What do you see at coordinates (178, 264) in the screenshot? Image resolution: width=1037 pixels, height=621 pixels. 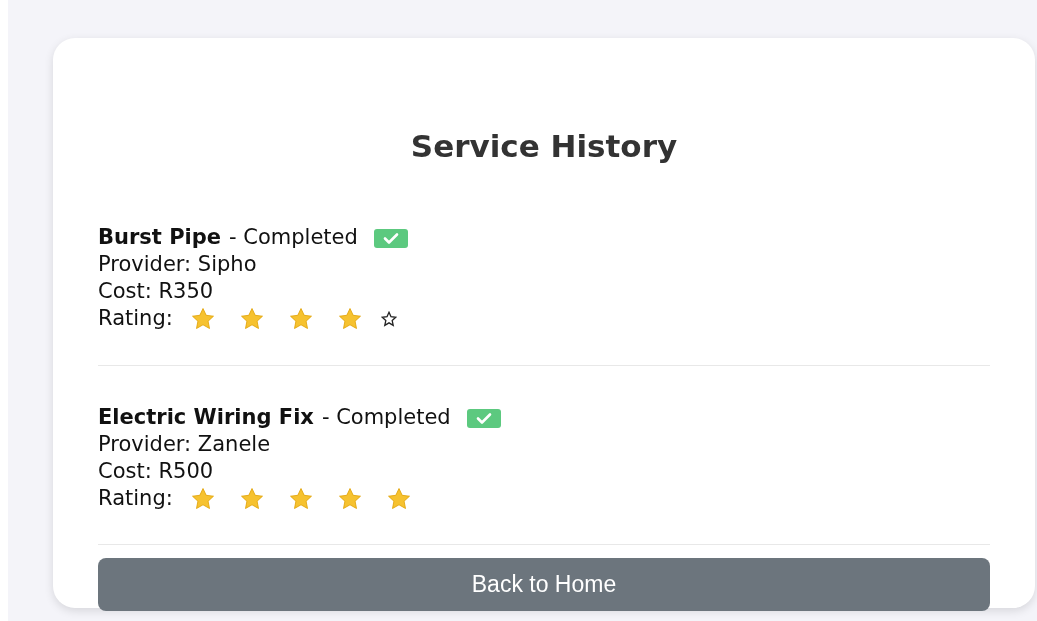 I see `provider-text: Provider: Sipho` at bounding box center [178, 264].